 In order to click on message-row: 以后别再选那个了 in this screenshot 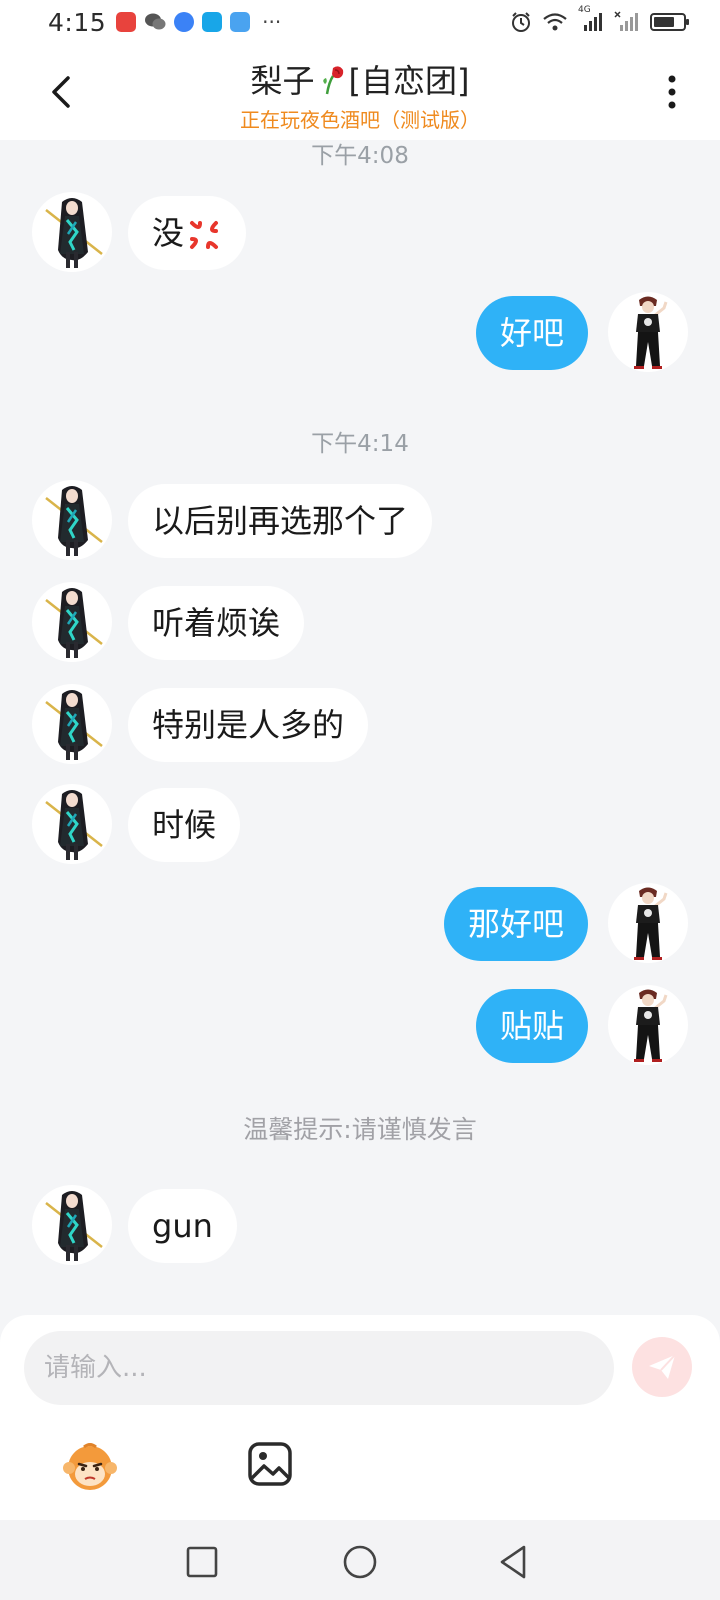, I will do `click(360, 520)`.